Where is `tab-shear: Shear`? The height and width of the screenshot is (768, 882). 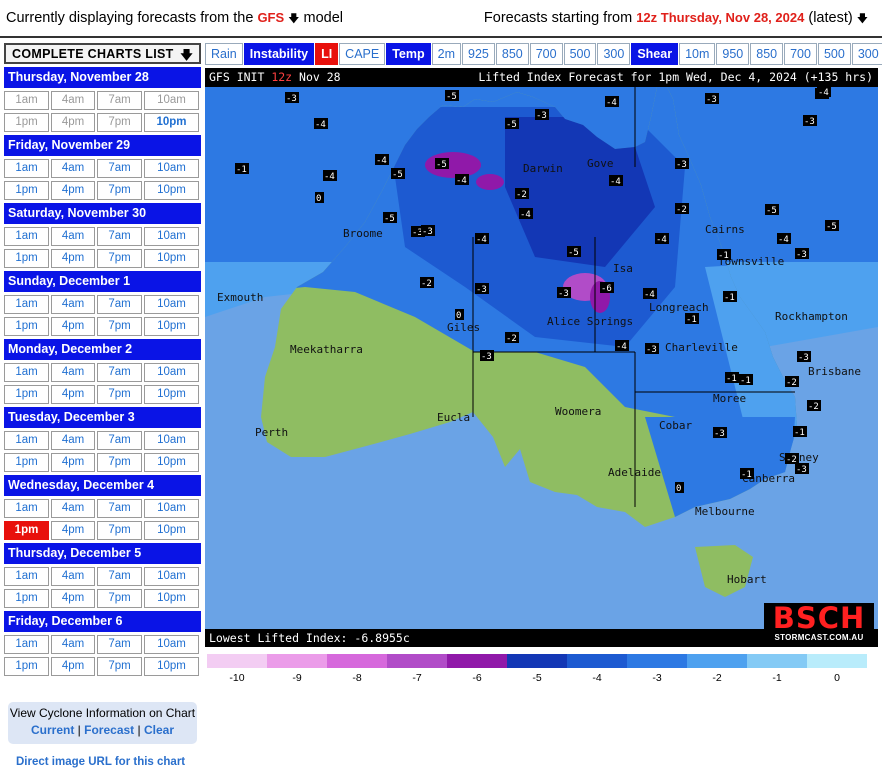 tab-shear: Shear is located at coordinates (655, 54).